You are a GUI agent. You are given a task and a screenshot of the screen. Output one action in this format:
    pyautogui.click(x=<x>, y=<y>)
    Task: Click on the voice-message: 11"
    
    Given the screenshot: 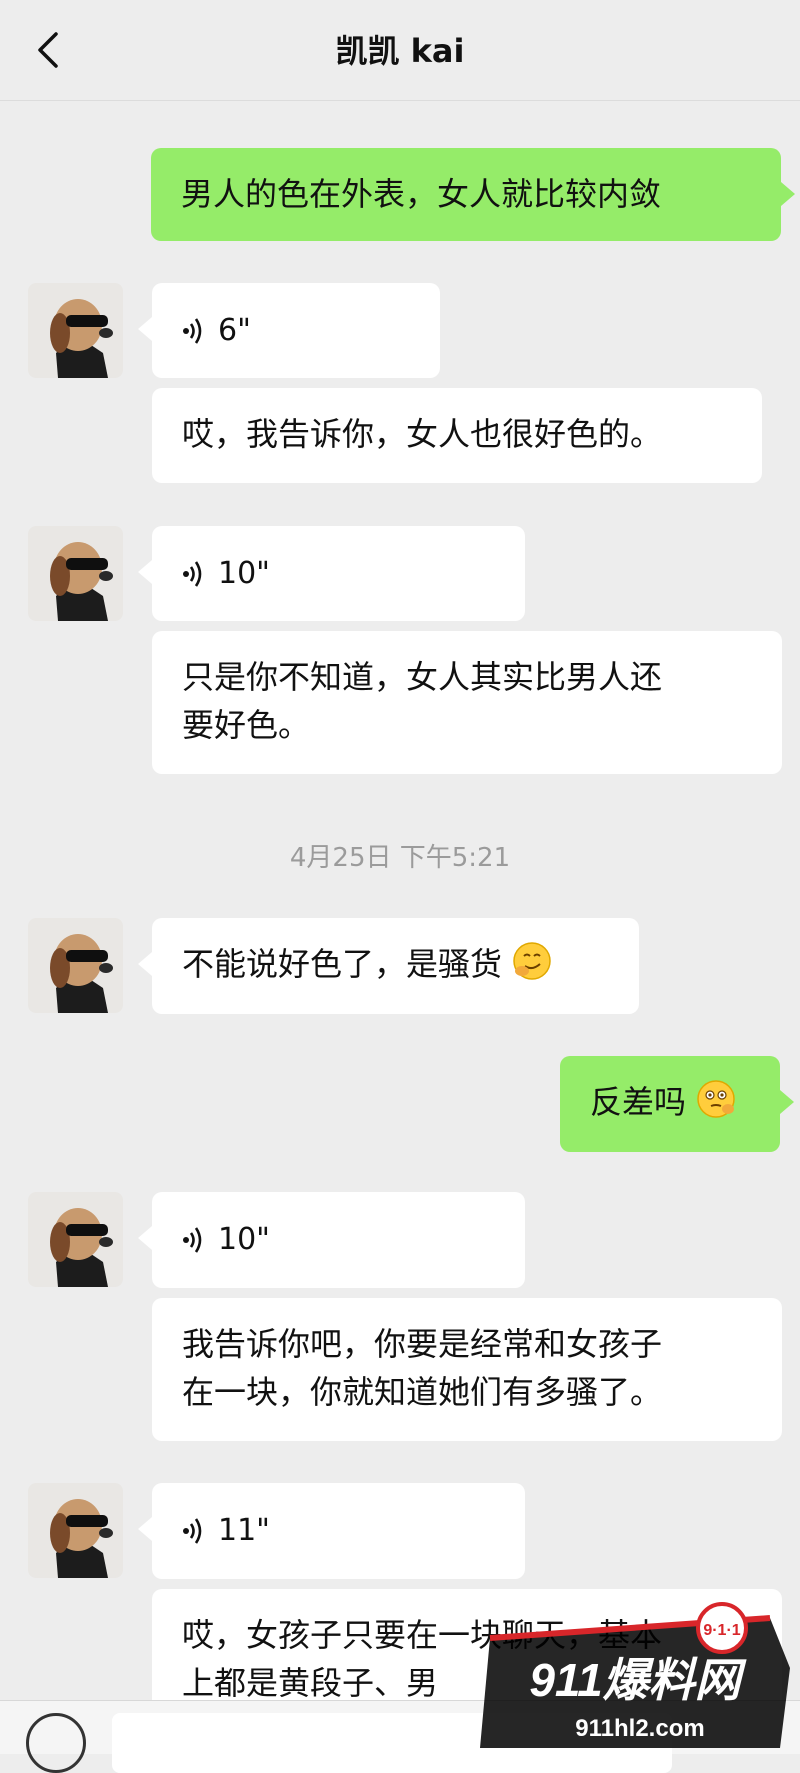 What is the action you would take?
    pyautogui.click(x=331, y=1531)
    